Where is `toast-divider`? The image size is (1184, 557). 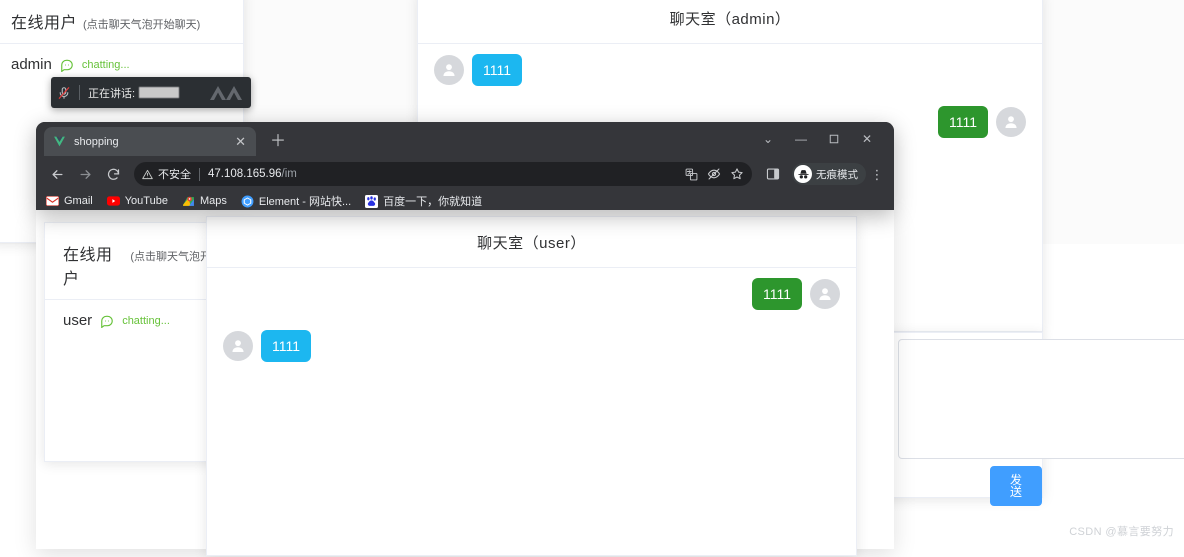 toast-divider is located at coordinates (79, 92).